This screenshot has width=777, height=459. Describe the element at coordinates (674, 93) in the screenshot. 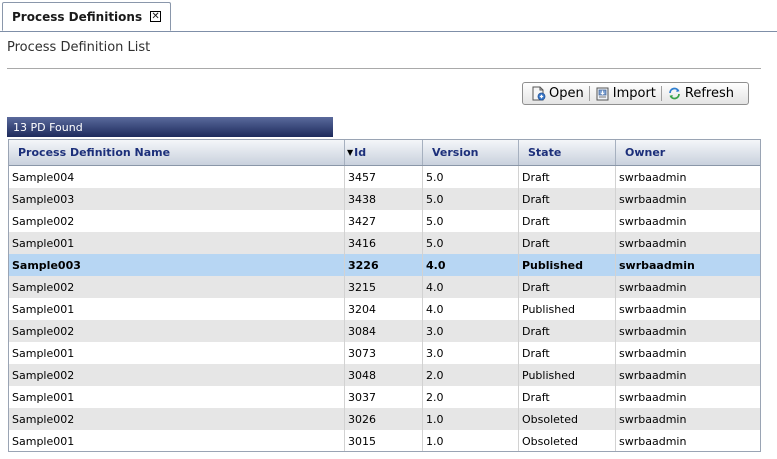

I see `refresh-icon` at that location.